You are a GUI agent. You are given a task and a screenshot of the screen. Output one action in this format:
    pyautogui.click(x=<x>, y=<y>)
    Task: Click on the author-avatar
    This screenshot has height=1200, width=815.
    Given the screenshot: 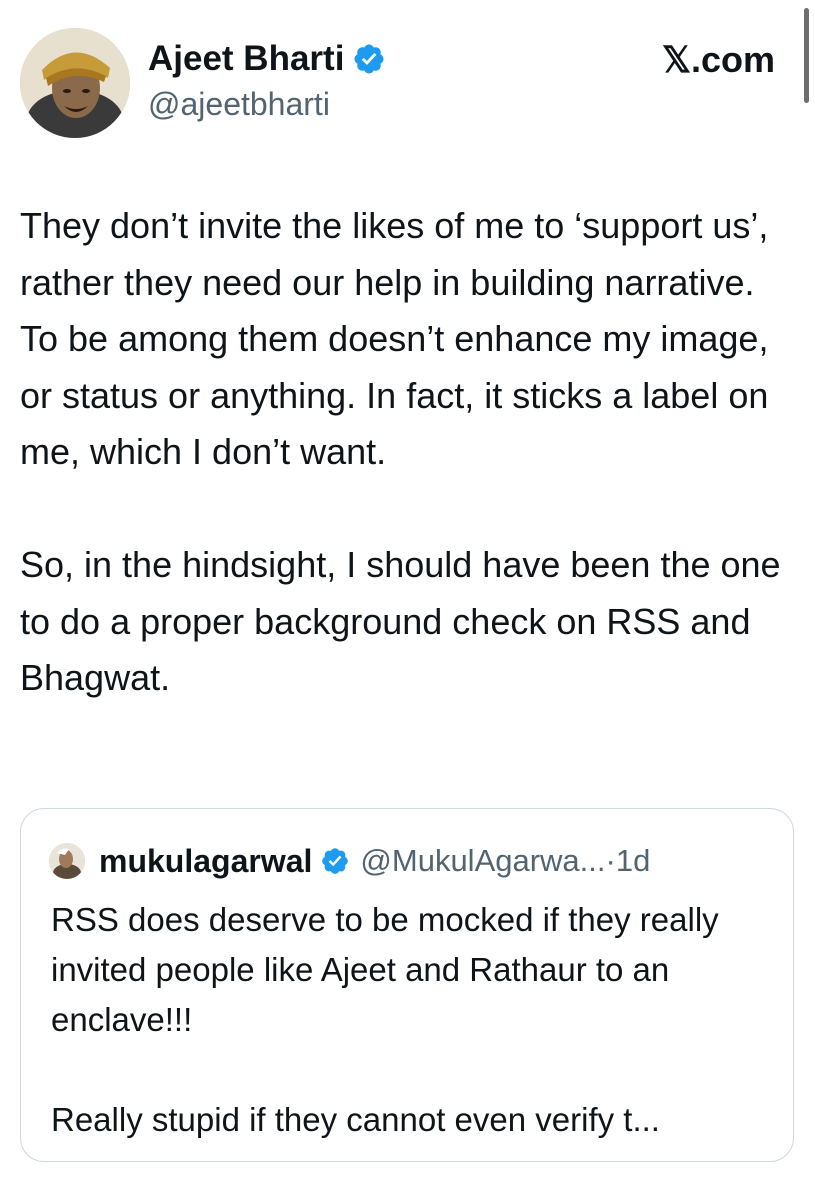 What is the action you would take?
    pyautogui.click(x=75, y=83)
    